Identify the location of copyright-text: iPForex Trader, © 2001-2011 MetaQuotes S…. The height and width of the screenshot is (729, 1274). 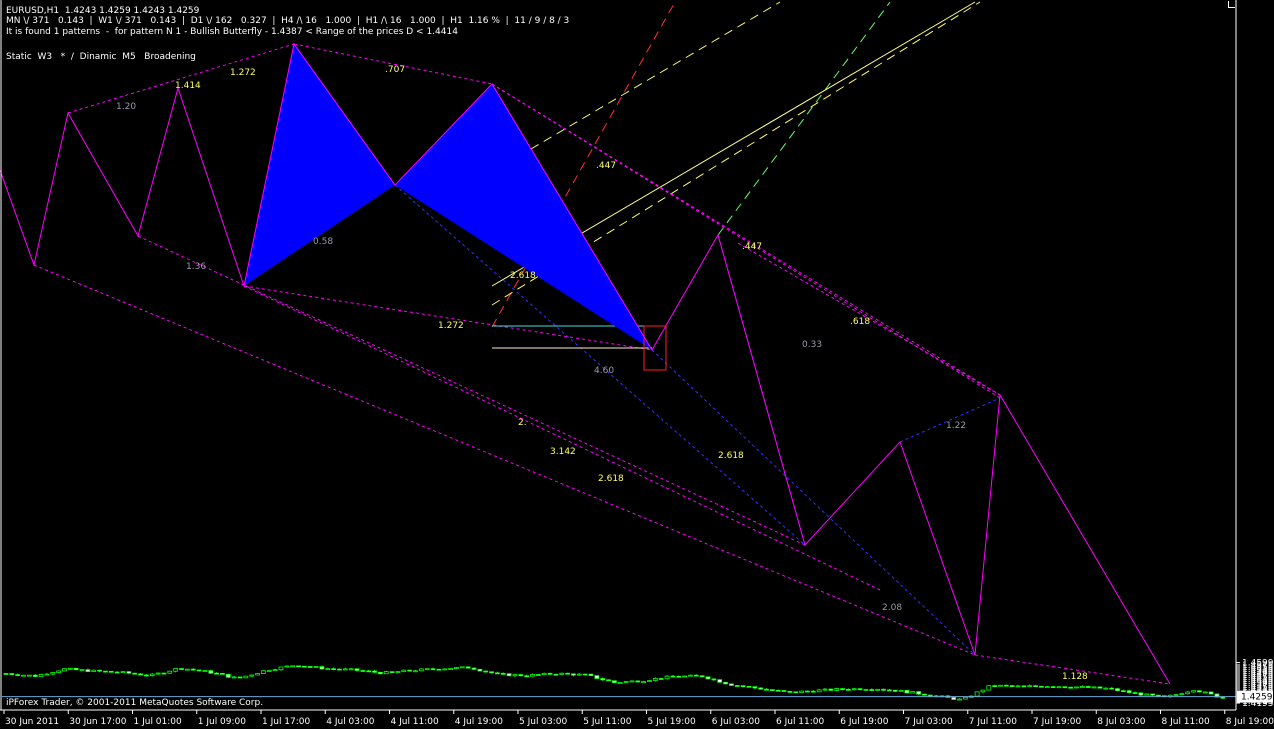
(135, 703).